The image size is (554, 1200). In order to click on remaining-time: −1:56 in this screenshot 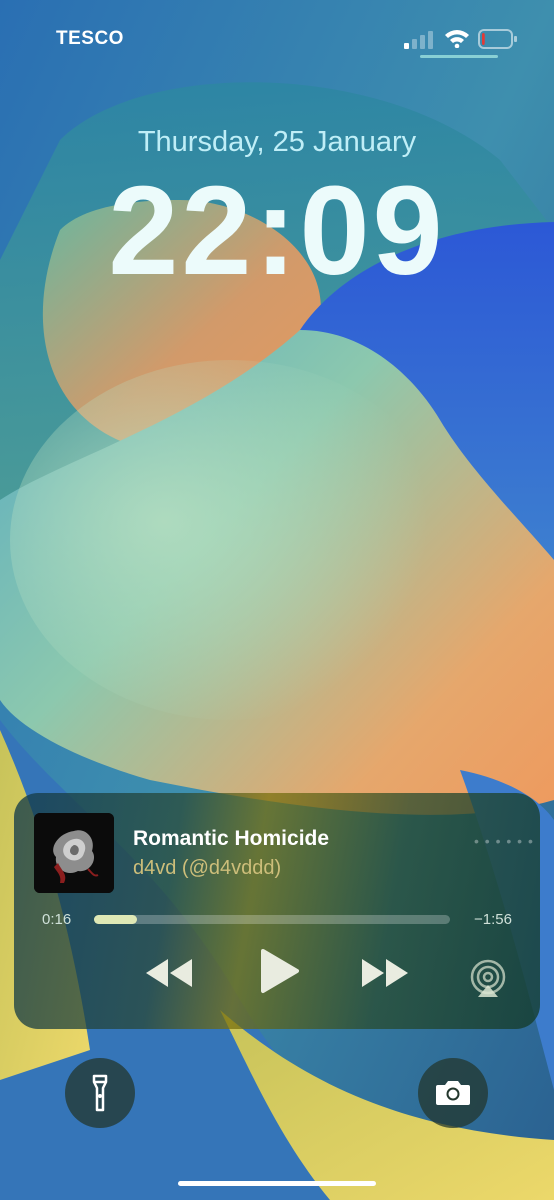, I will do `click(493, 919)`.